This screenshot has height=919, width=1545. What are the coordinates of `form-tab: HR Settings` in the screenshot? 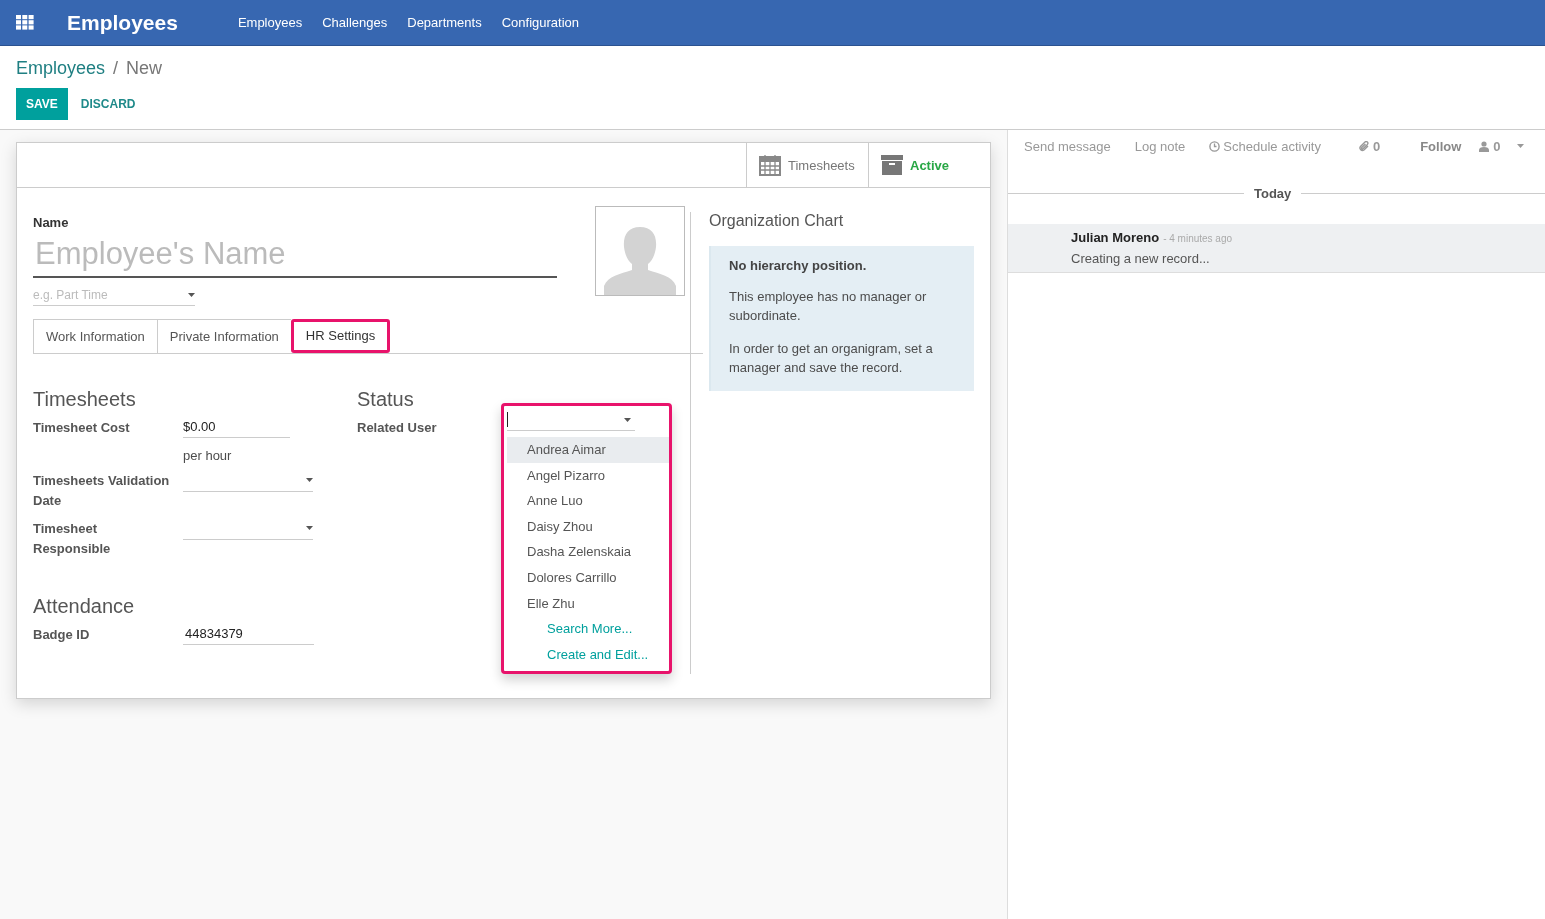 It's located at (340, 336).